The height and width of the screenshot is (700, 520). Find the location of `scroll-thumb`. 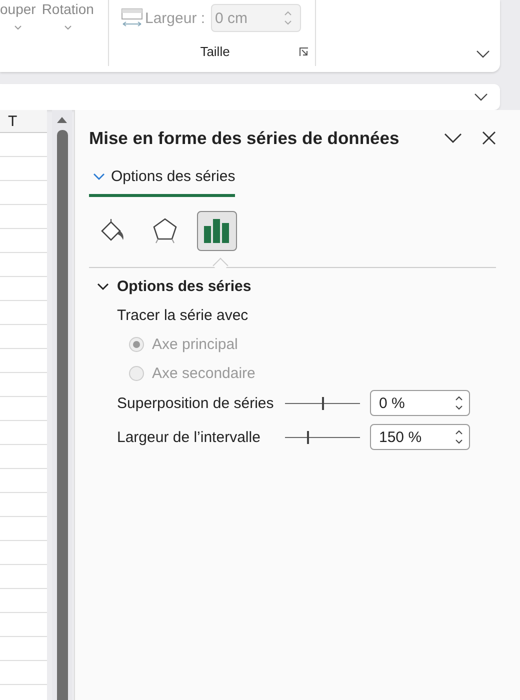

scroll-thumb is located at coordinates (62, 415).